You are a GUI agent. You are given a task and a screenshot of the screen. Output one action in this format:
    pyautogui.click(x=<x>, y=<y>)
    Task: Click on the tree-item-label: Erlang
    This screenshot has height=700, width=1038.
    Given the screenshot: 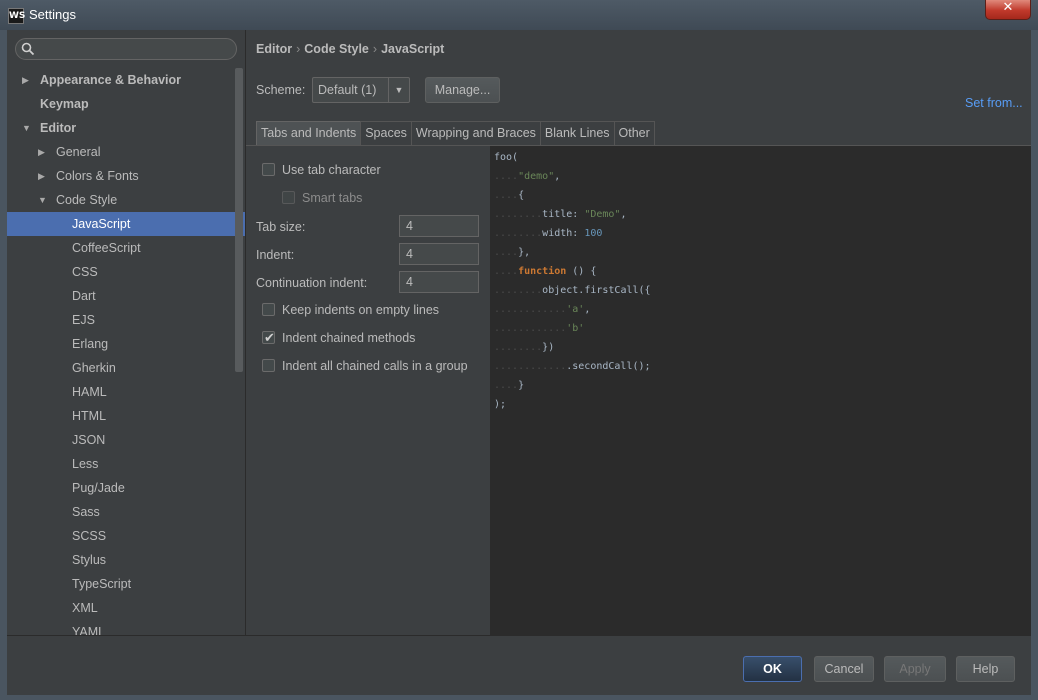 What is the action you would take?
    pyautogui.click(x=90, y=344)
    